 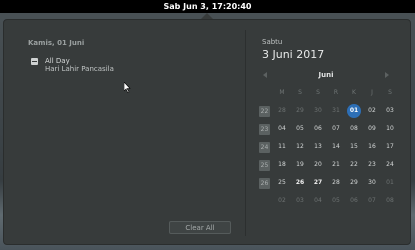 I want to click on calendar-event-icon, so click(x=34, y=61).